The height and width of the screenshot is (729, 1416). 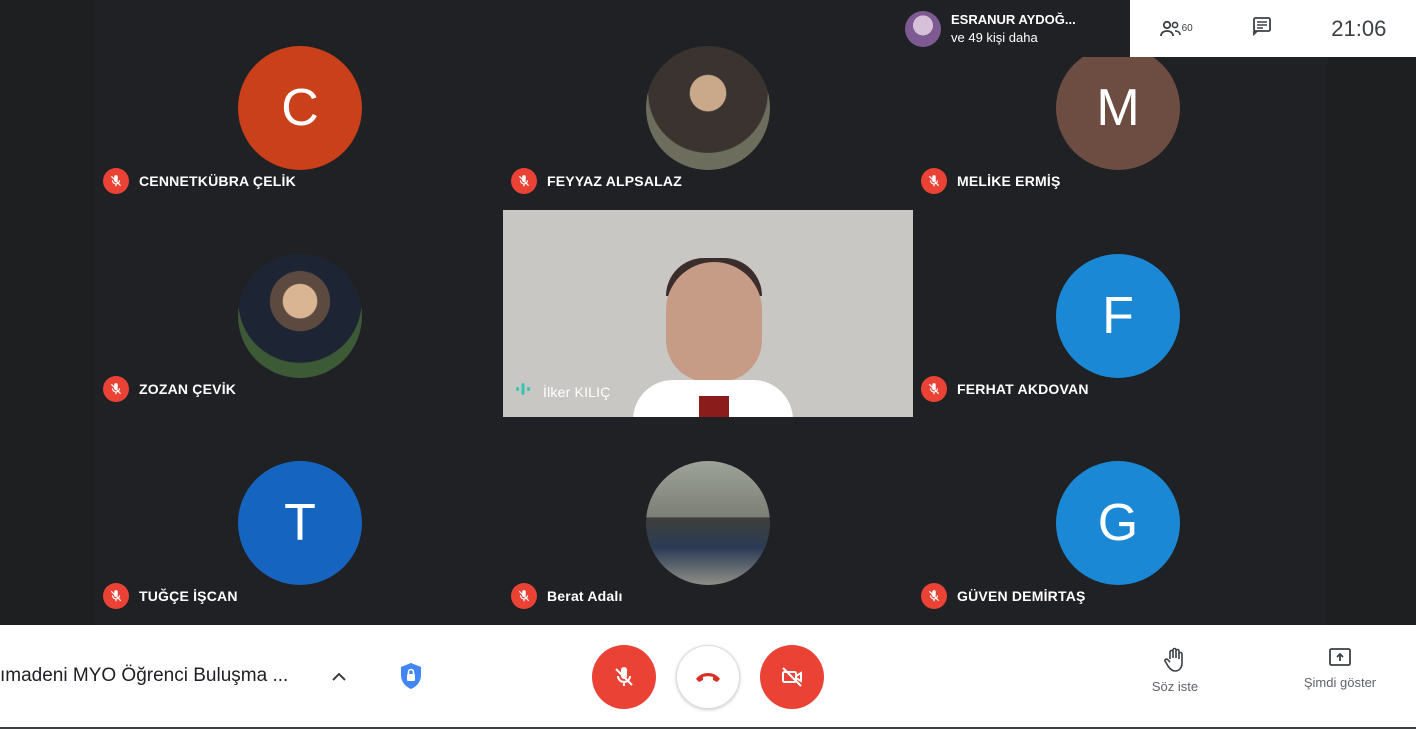 What do you see at coordinates (1273, 28) in the screenshot?
I see `top-toolbar: 60 21:06` at bounding box center [1273, 28].